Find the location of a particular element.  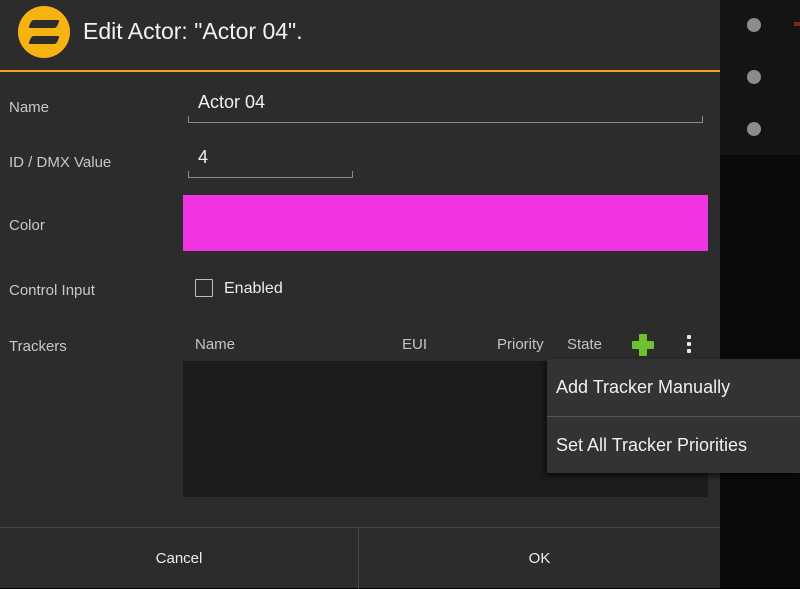

add-tracker-plus-icon is located at coordinates (643, 345).